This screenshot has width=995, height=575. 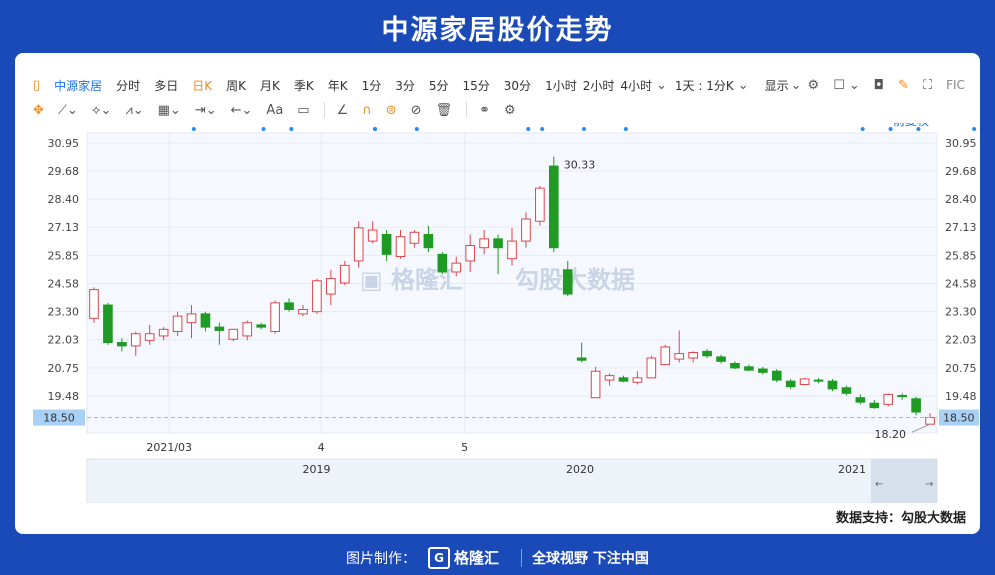 What do you see at coordinates (38, 110) in the screenshot?
I see `move-icon: ✥` at bounding box center [38, 110].